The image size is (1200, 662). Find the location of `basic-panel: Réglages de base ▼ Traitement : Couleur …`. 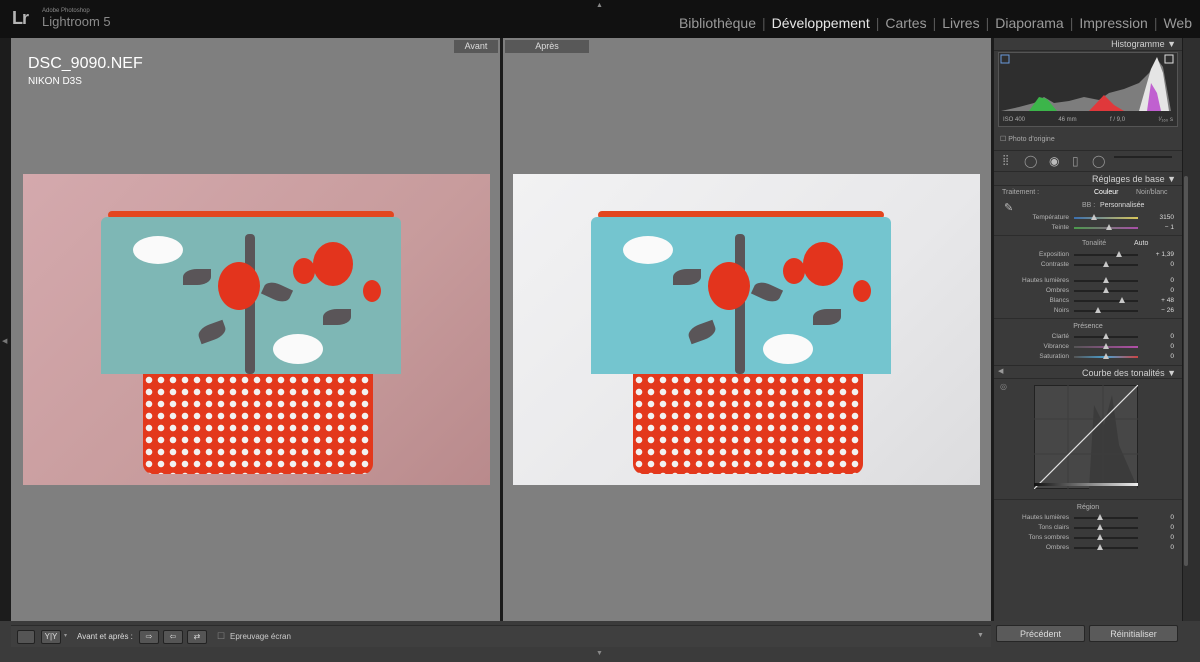

basic-panel: Réglages de base ▼ Traitement : Couleur … is located at coordinates (1088, 267).